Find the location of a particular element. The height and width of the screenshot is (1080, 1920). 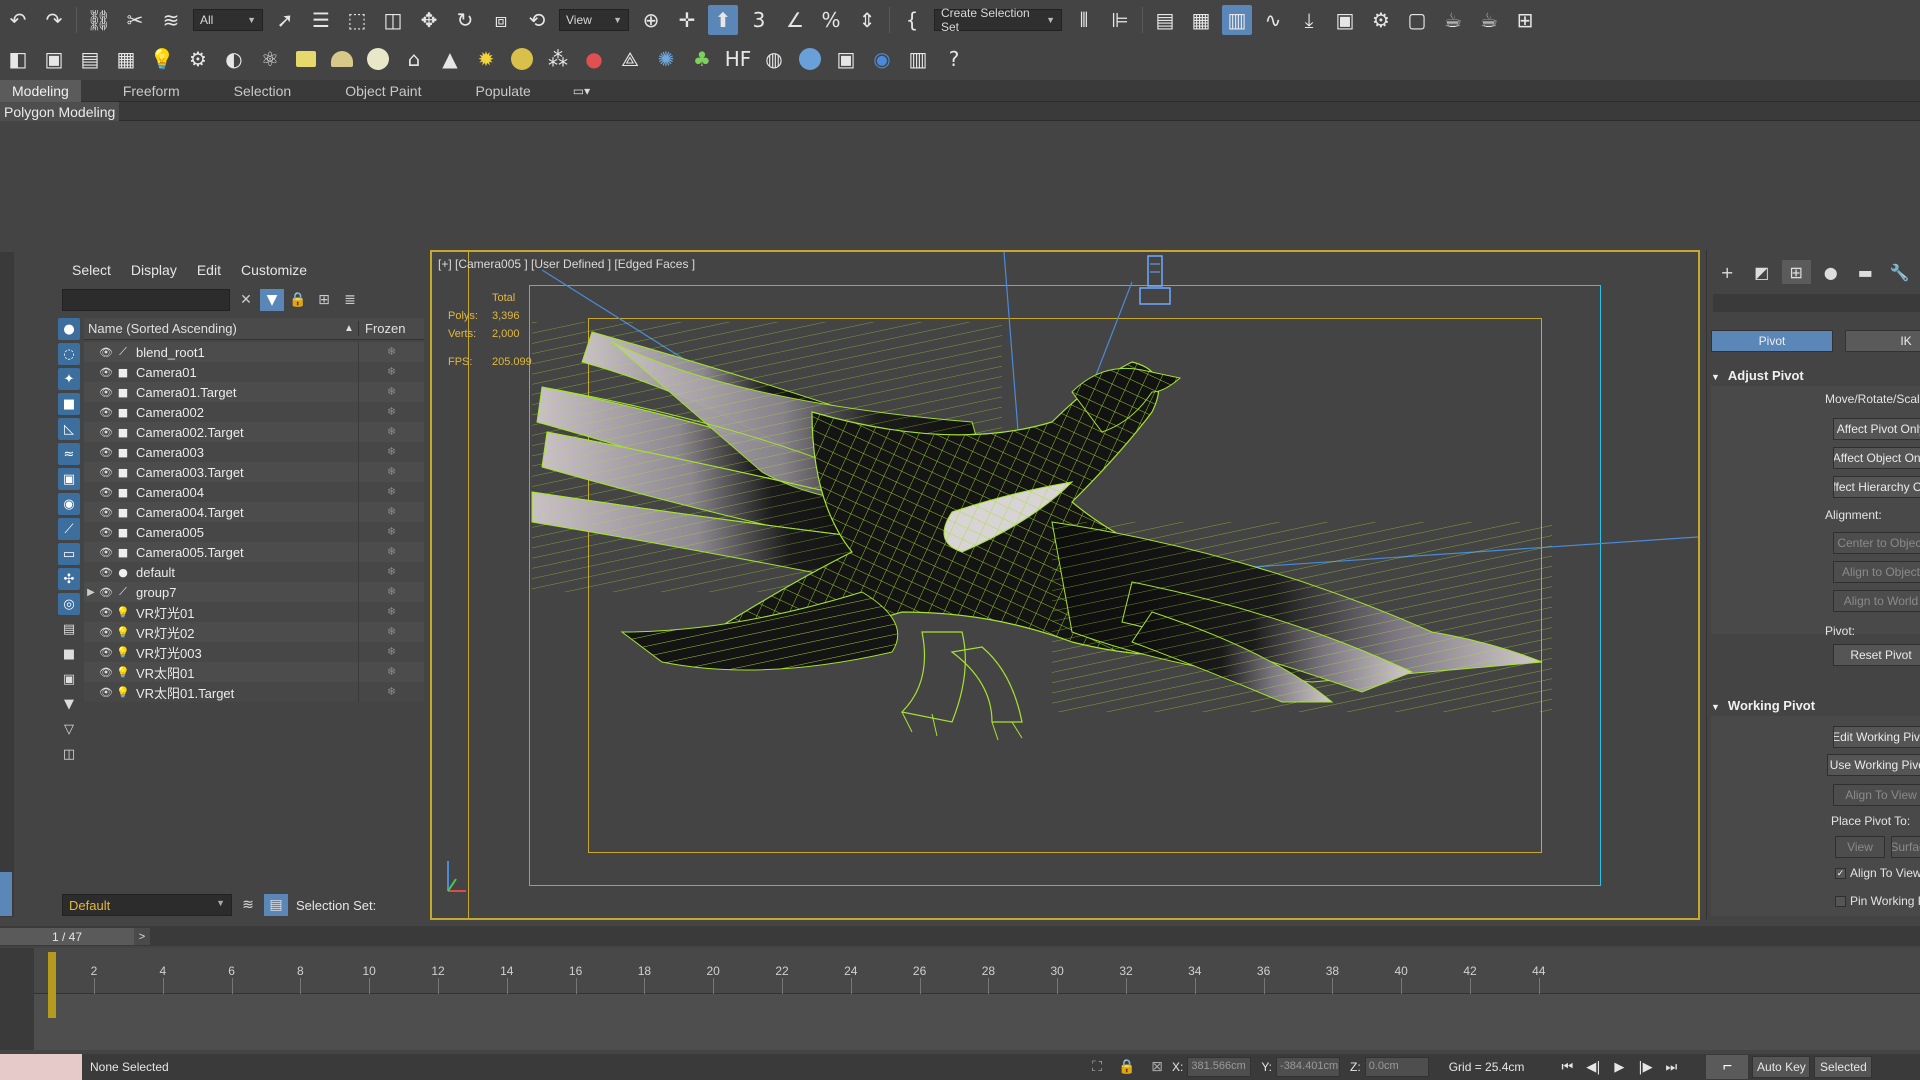

window-crossing-icon: ◫ is located at coordinates (393, 20).